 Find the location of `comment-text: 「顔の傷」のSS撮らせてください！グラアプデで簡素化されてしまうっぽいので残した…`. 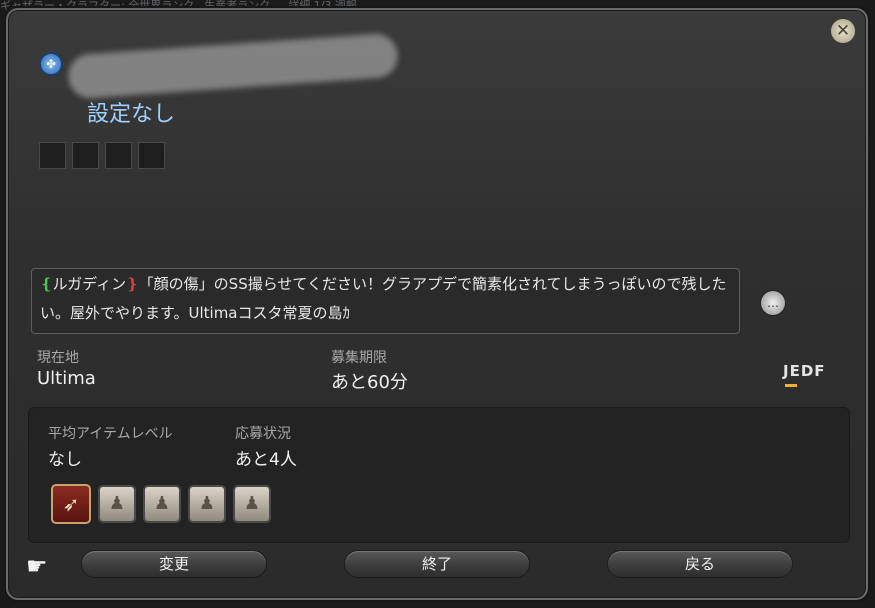

comment-text: 「顔の傷」のSS撮らせてください！グラアプデで簡素化されてしまうっぽいので残した… is located at coordinates (383, 298).